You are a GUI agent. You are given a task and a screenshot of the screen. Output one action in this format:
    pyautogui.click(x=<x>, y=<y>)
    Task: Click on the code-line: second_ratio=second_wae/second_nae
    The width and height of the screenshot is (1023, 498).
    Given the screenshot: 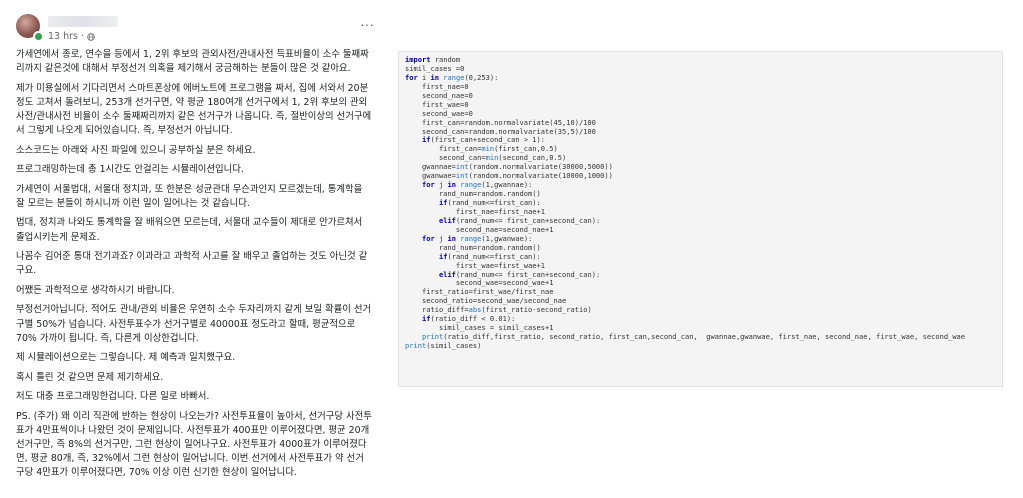 What is the action you would take?
    pyautogui.click(x=486, y=301)
    